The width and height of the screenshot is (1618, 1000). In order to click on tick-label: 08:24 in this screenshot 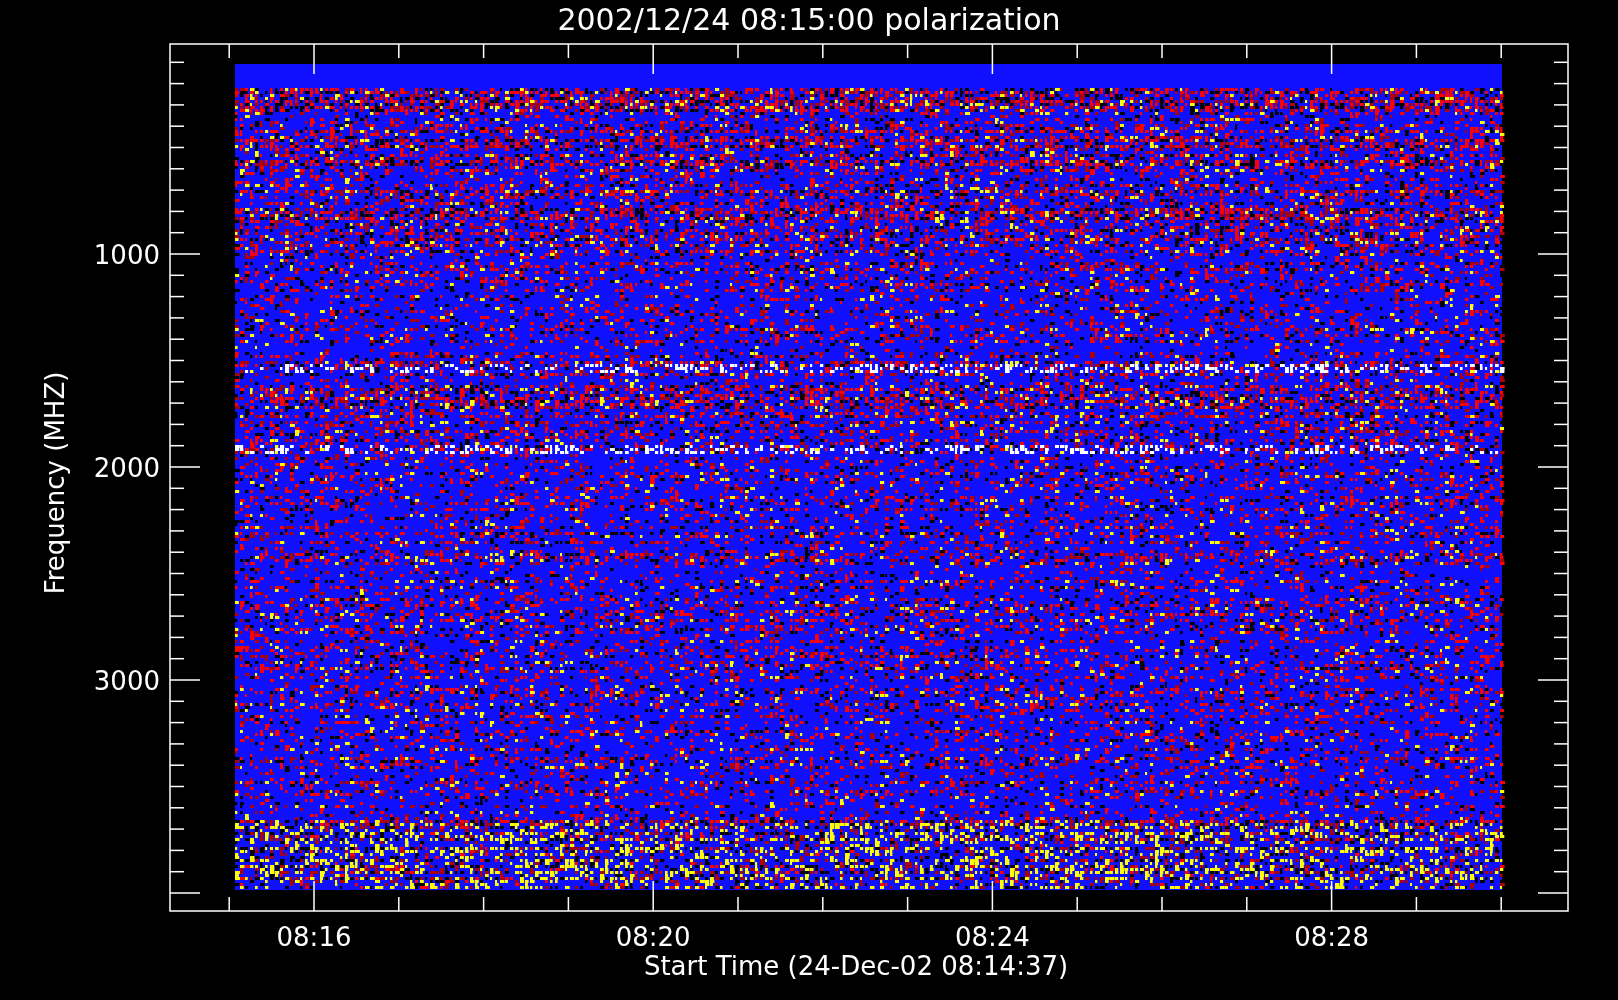, I will do `click(992, 937)`.